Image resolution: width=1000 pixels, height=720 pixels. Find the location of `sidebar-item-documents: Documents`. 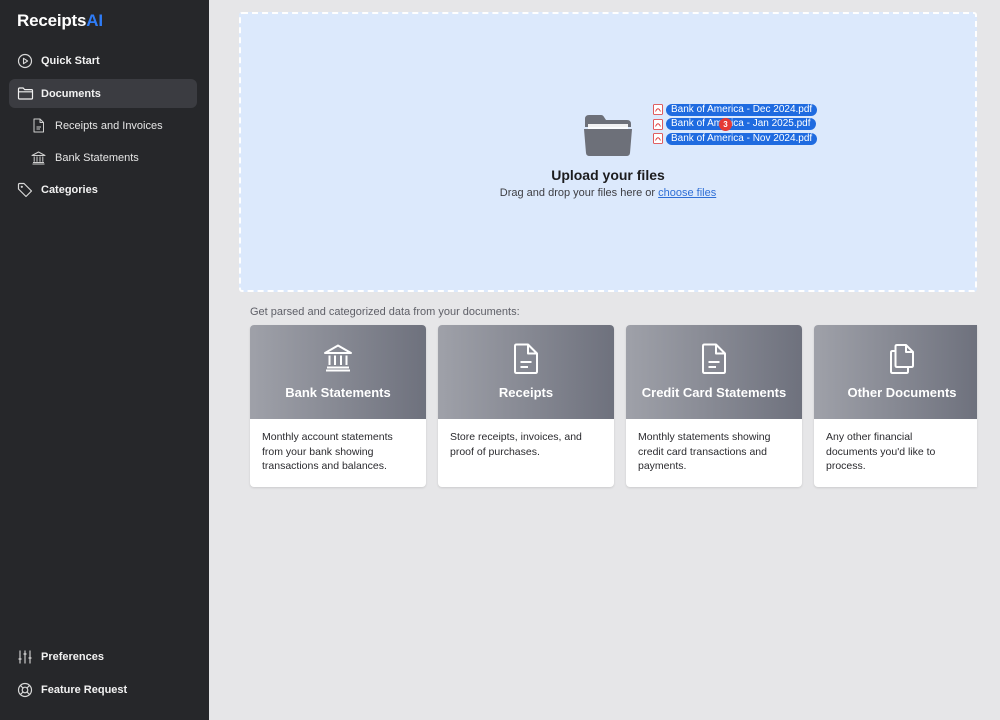

sidebar-item-documents: Documents is located at coordinates (103, 93).